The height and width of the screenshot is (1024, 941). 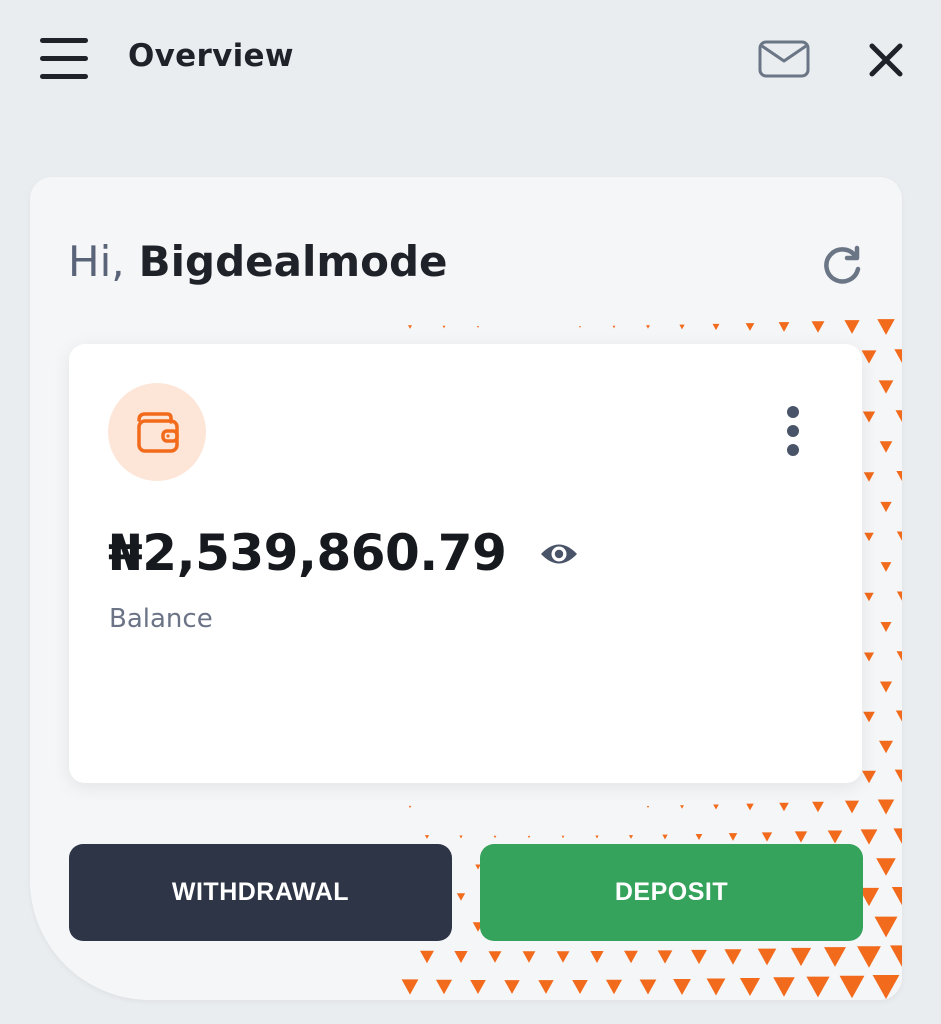 What do you see at coordinates (470, 60) in the screenshot?
I see `top-bar: Overview` at bounding box center [470, 60].